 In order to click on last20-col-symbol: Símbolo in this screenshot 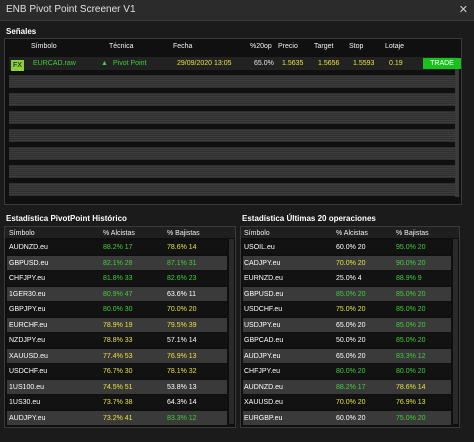, I will do `click(257, 233)`.